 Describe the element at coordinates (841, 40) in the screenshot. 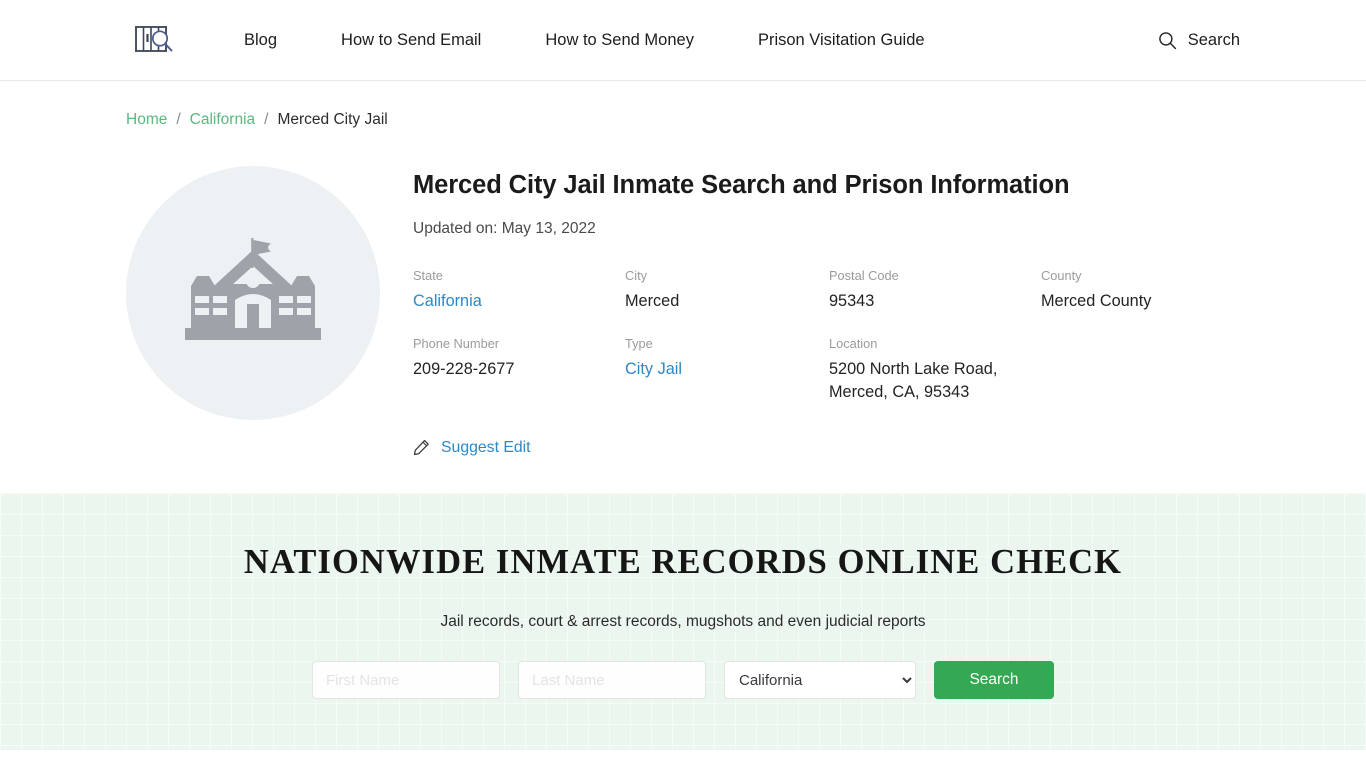

I see `nav-item-prison-visitation-guide: Prison Visitation Guide` at that location.